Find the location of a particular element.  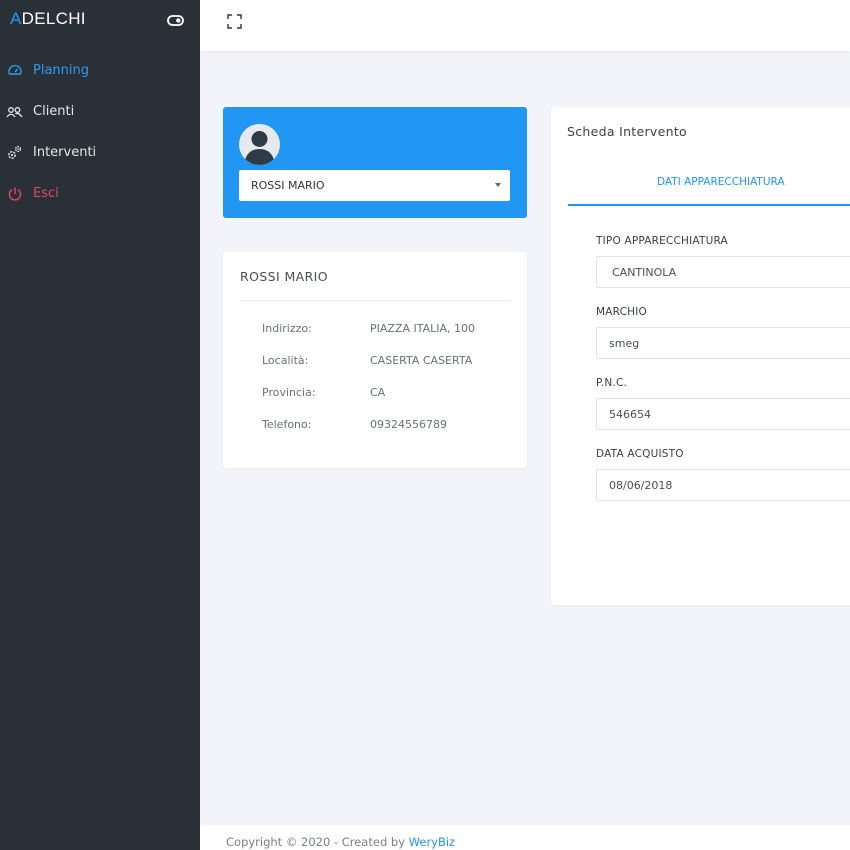

pnc-input: 546654 is located at coordinates (723, 414).